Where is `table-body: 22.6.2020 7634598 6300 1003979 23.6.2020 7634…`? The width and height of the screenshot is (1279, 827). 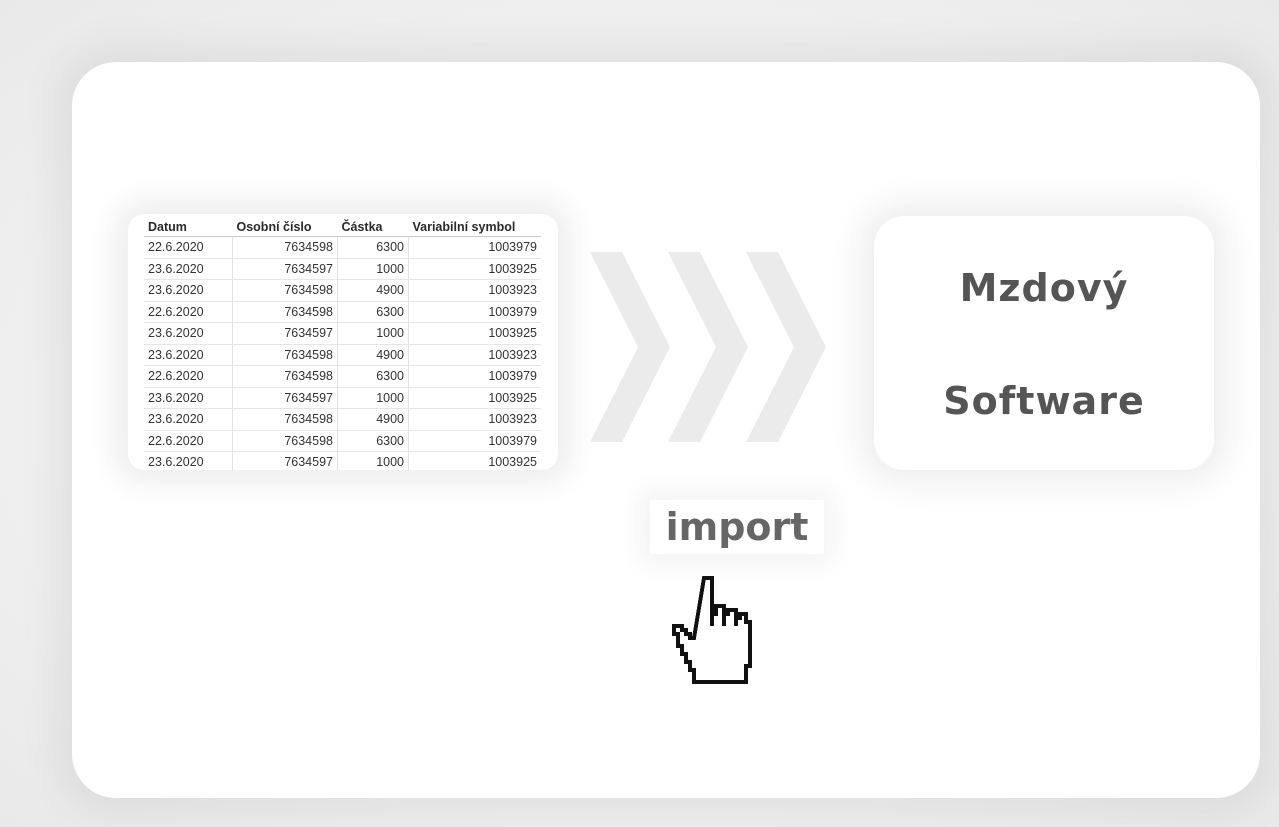
table-body: 22.6.2020 7634598 6300 1003979 23.6.2020 7634… is located at coordinates (342, 353).